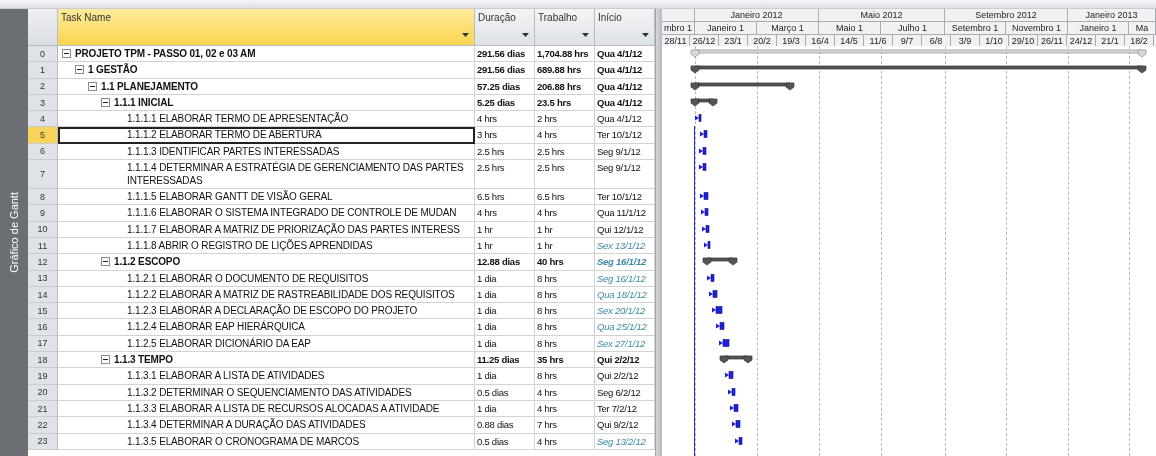  I want to click on row-number: 19, so click(43, 376).